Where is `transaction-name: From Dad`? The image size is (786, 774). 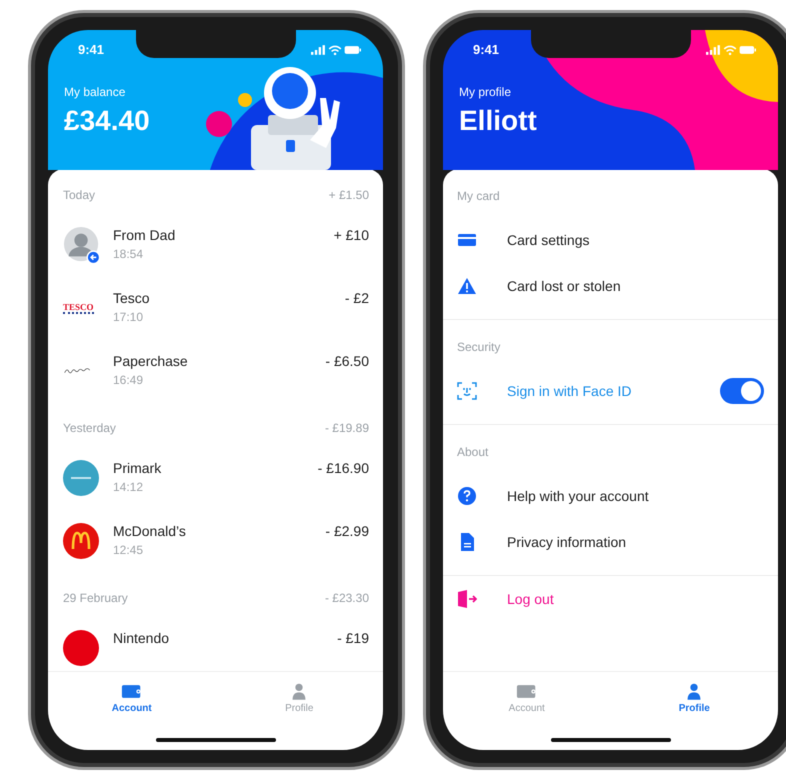
transaction-name: From Dad is located at coordinates (144, 235).